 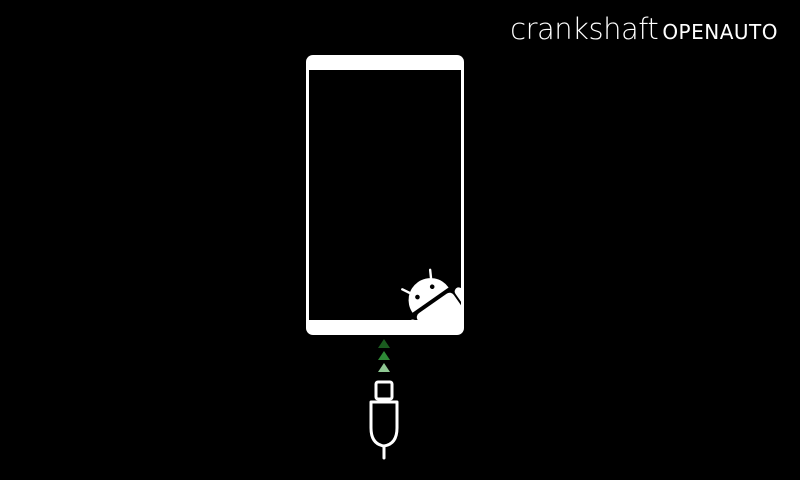 I want to click on usb-plug-icon, so click(x=384, y=420).